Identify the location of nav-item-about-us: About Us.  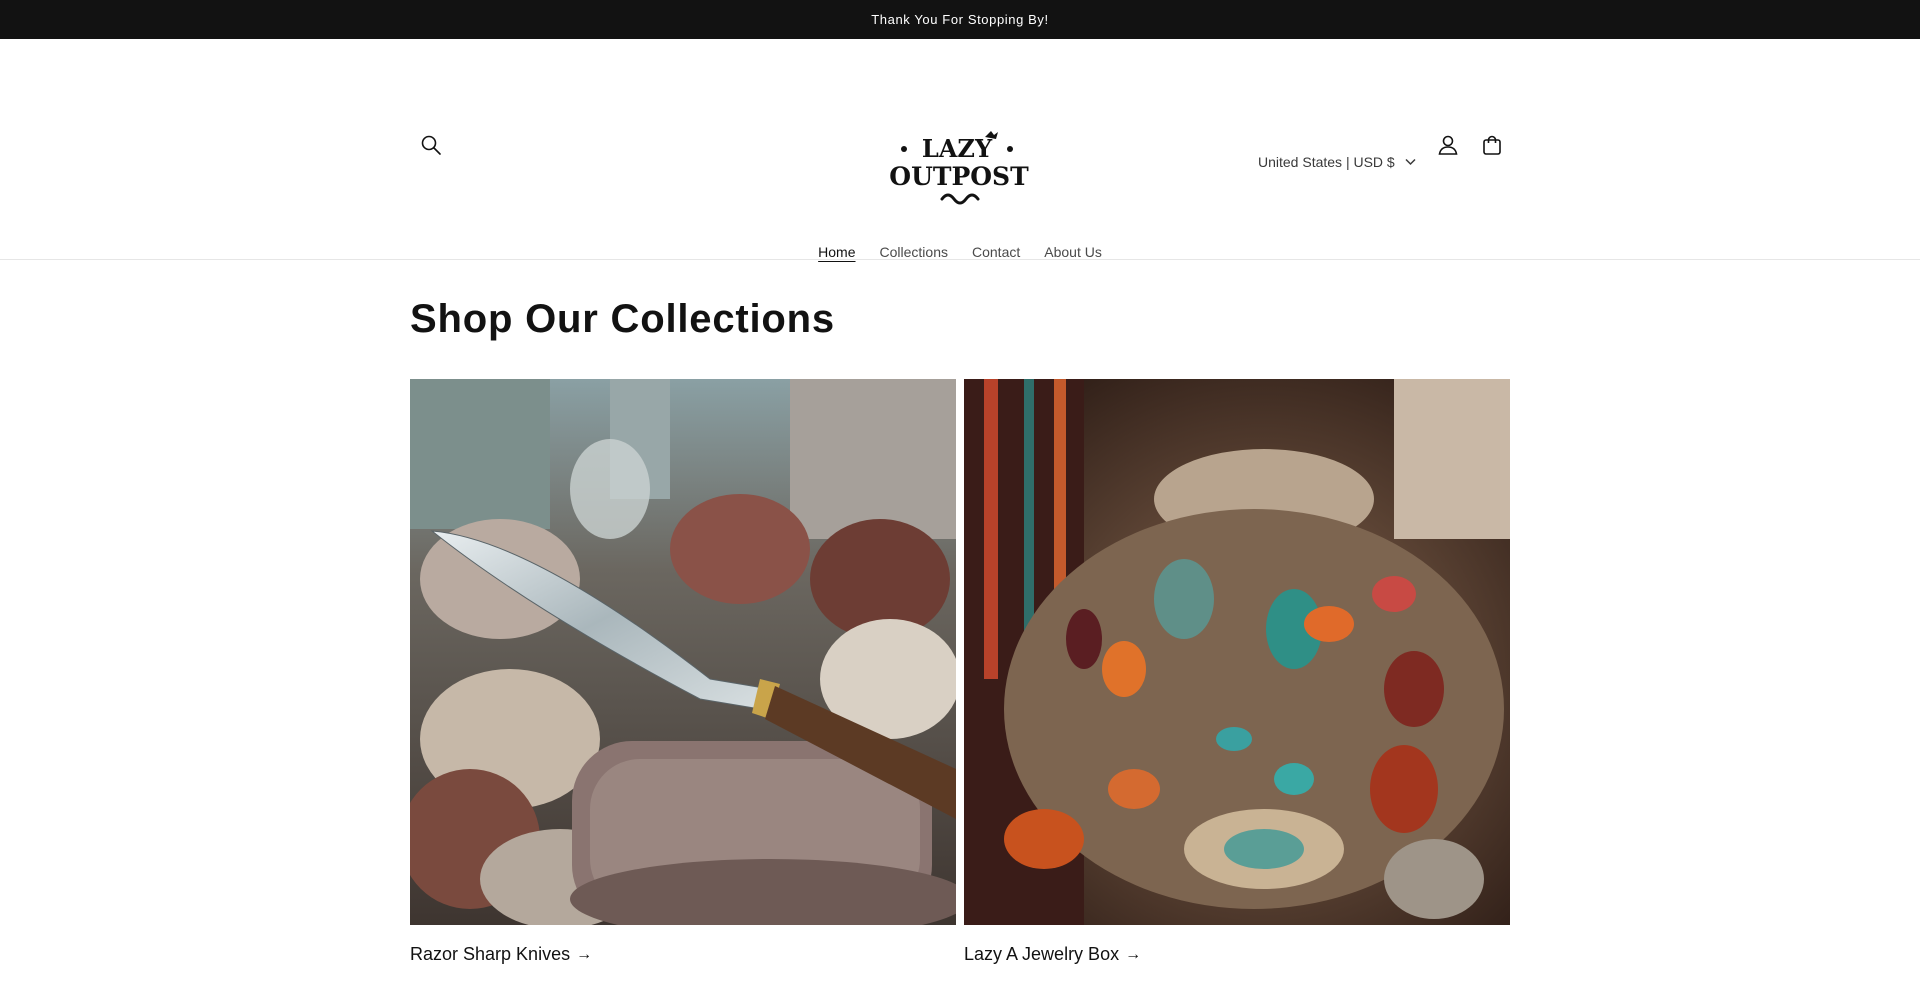
(1073, 252).